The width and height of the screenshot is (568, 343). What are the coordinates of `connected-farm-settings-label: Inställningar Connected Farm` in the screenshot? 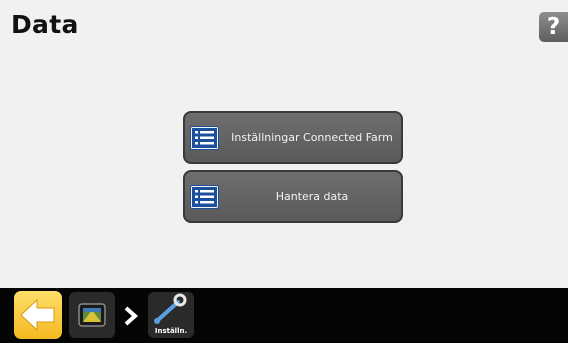 It's located at (312, 137).